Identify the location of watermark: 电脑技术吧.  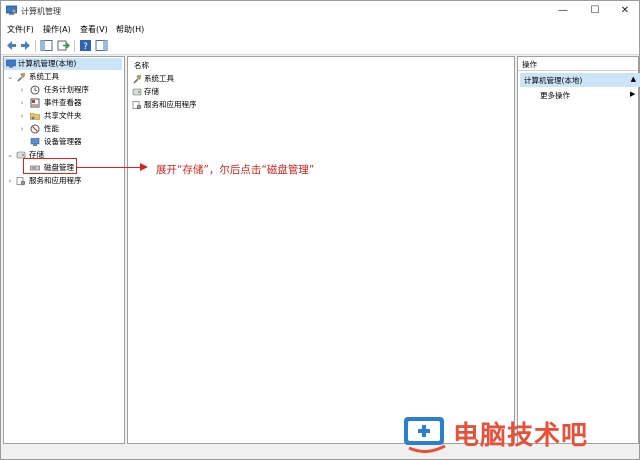
(519, 433).